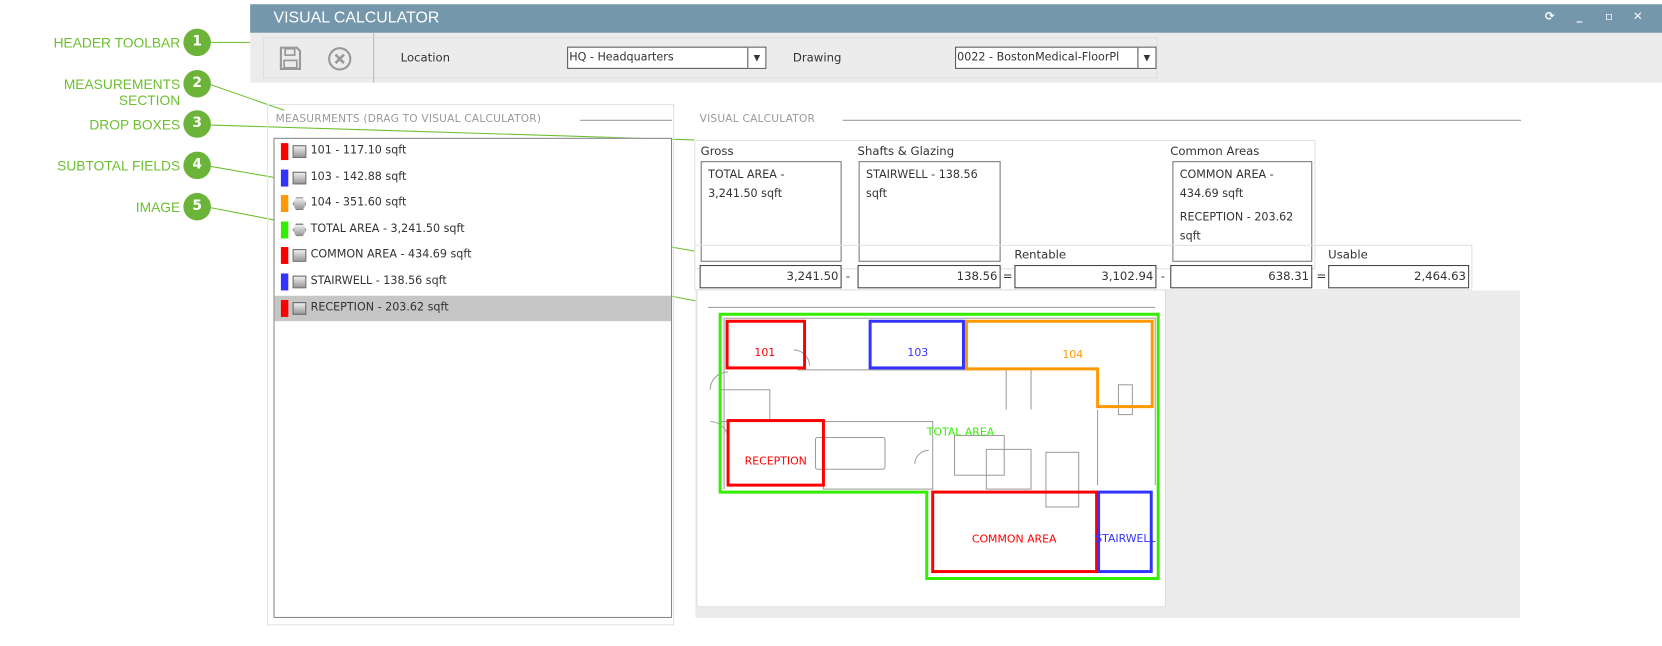 The width and height of the screenshot is (1662, 646). What do you see at coordinates (1014, 539) in the screenshot?
I see `common-area-label: COMMON AREA` at bounding box center [1014, 539].